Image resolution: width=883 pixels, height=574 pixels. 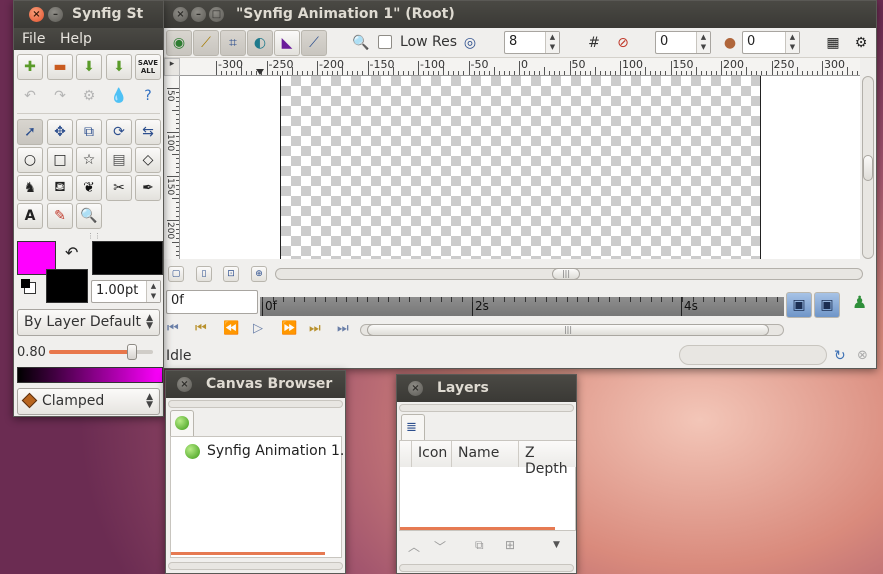 What do you see at coordinates (258, 328) in the screenshot?
I see `play-icon: ▷` at bounding box center [258, 328].